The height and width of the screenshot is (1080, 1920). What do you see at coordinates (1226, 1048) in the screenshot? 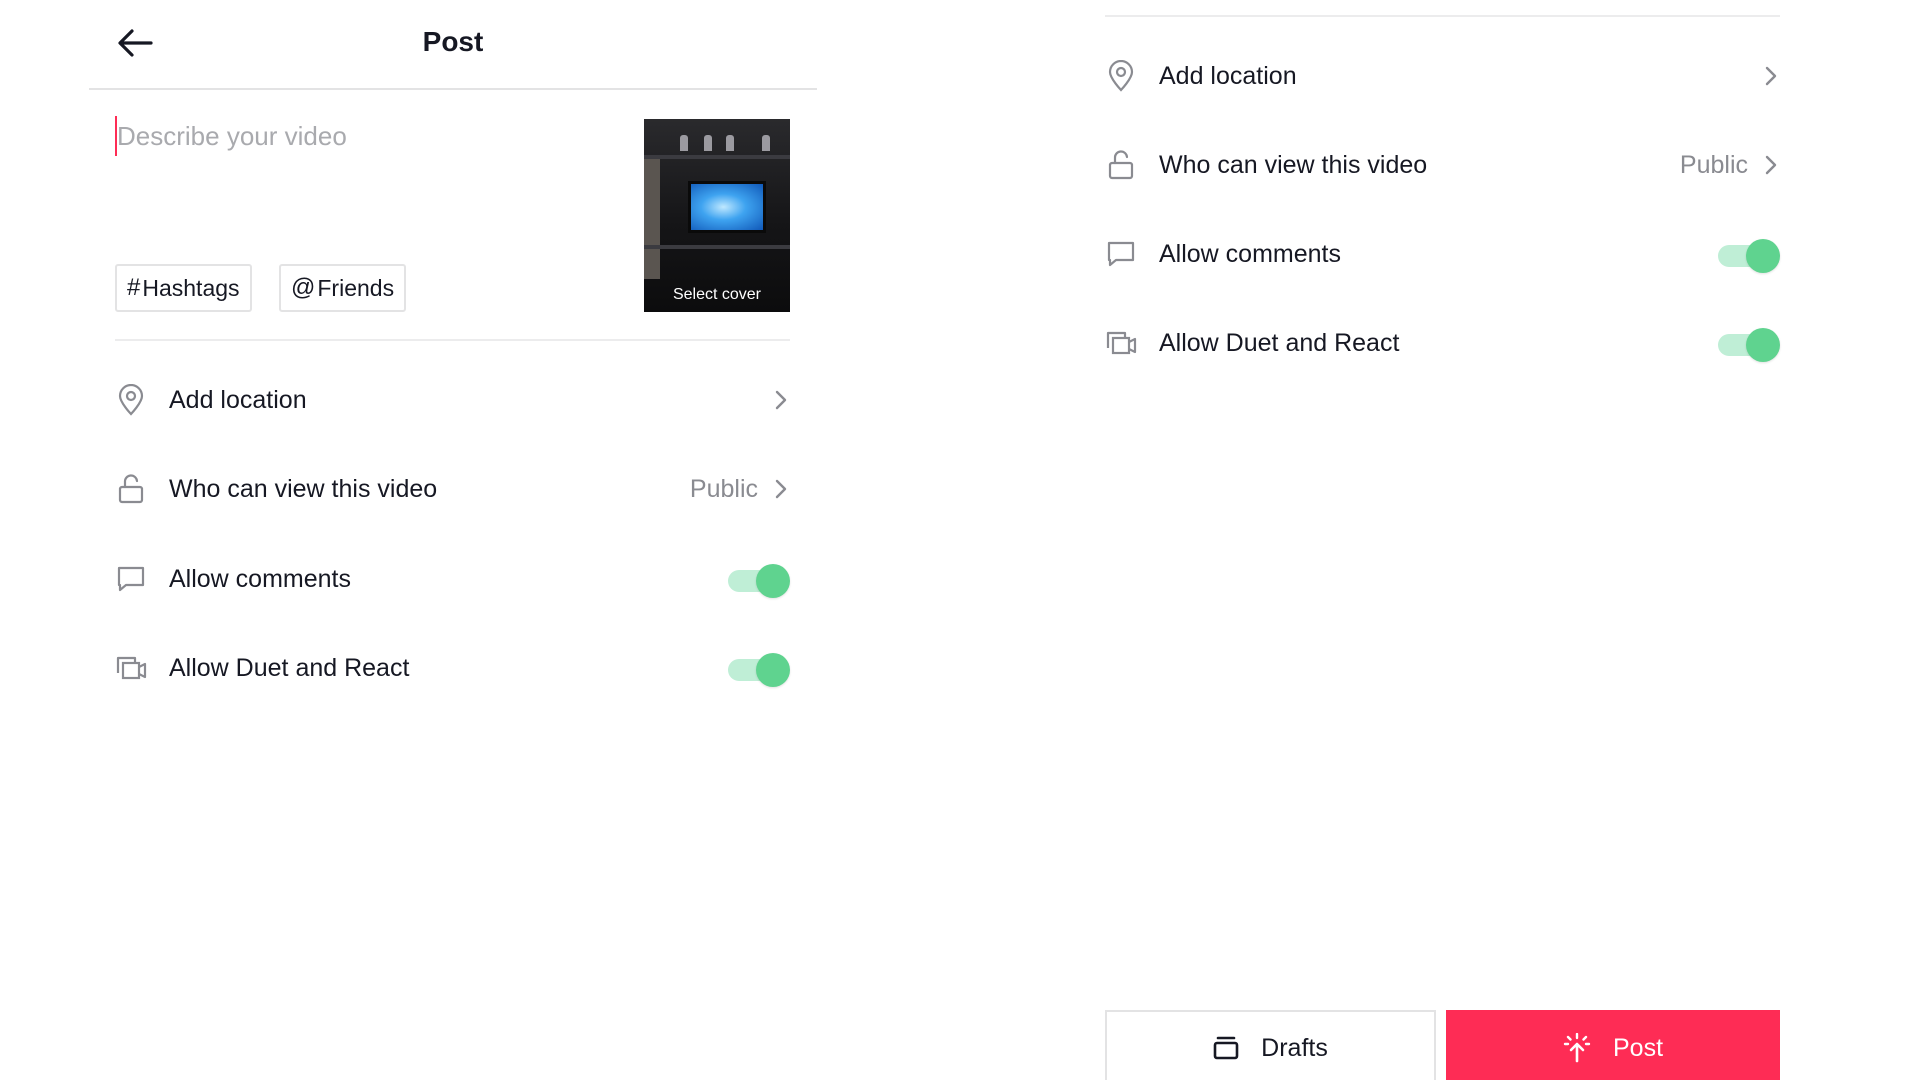
I see `drafts-icon` at bounding box center [1226, 1048].